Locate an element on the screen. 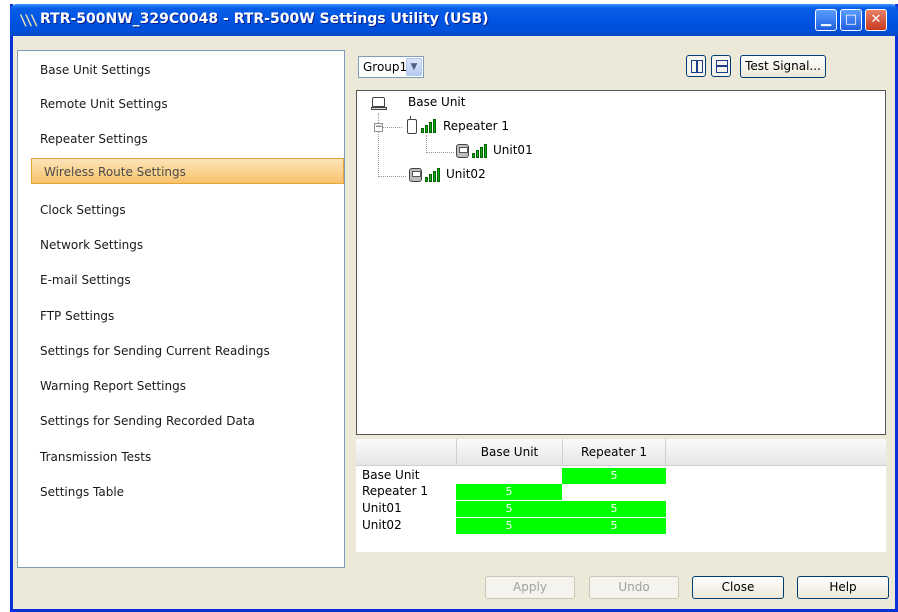 This screenshot has height=612, width=898. tree-node-unit01: Unit01 is located at coordinates (513, 150).